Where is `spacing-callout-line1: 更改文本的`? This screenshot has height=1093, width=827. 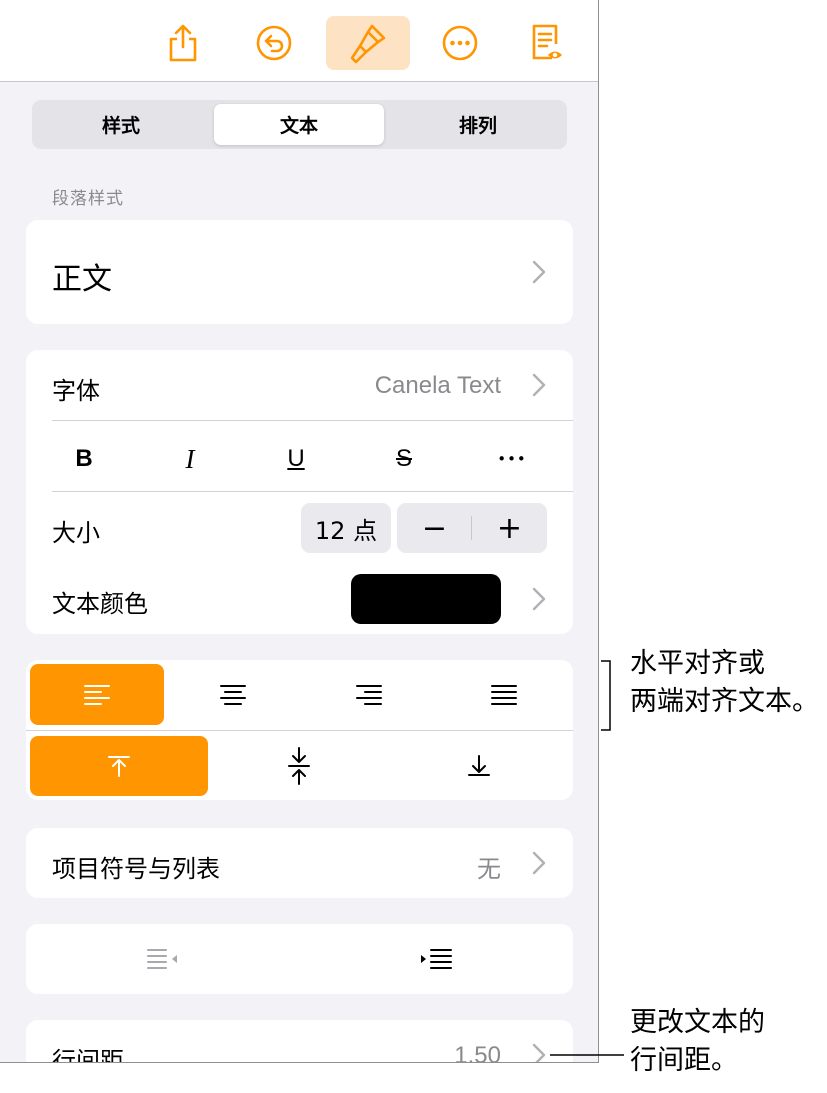
spacing-callout-line1: 更改文本的 is located at coordinates (697, 1022).